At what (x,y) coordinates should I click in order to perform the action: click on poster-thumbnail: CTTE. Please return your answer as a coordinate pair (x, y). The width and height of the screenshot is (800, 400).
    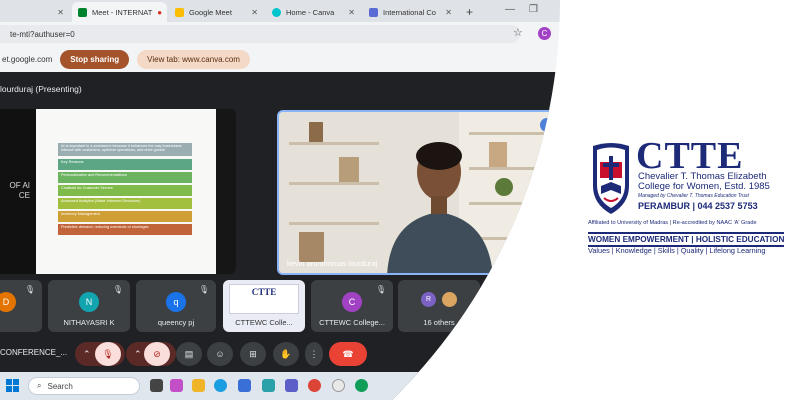
    Looking at the image, I should click on (264, 299).